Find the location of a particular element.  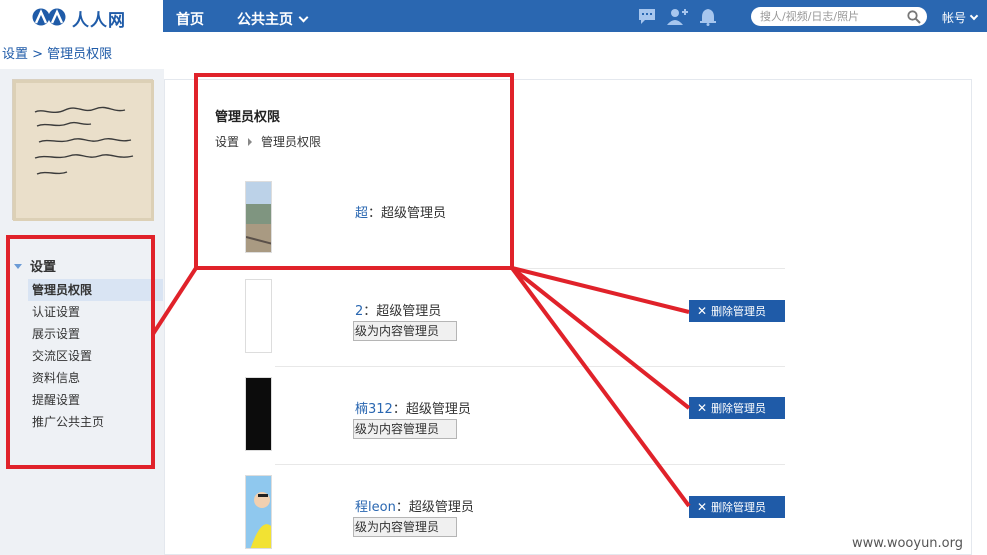

nav-public-pages-label: 公共主页 is located at coordinates (265, 20).